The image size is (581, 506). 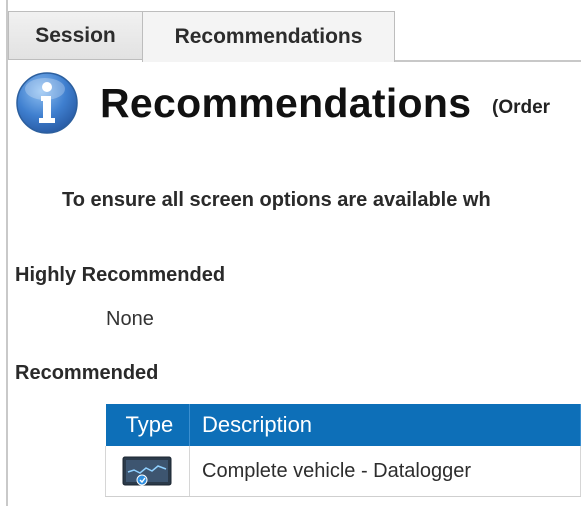 I want to click on tab-recommendations: Recommendations, so click(x=268, y=36).